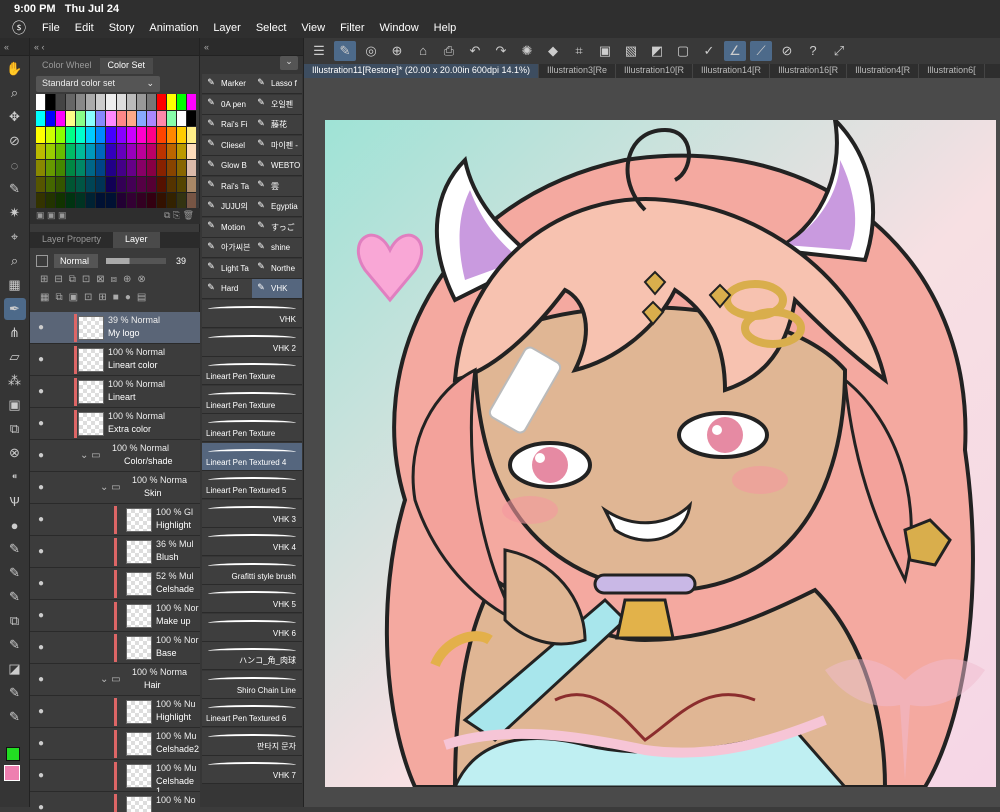  What do you see at coordinates (115, 392) in the screenshot?
I see `layer-row: ● 100 % Normal Lineart` at bounding box center [115, 392].